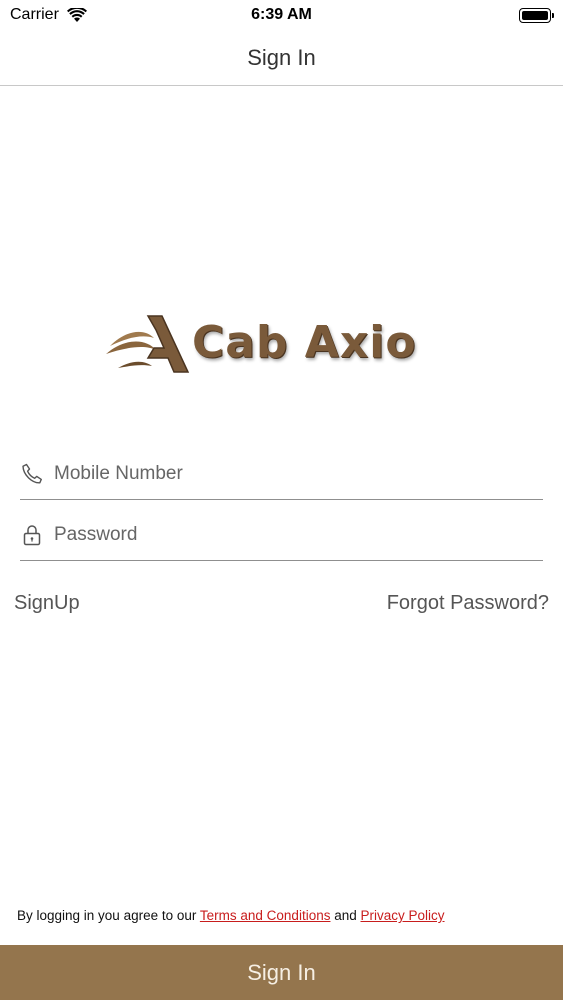  What do you see at coordinates (108, 915) in the screenshot?
I see `terms-prefix: By logging in you agree to our` at bounding box center [108, 915].